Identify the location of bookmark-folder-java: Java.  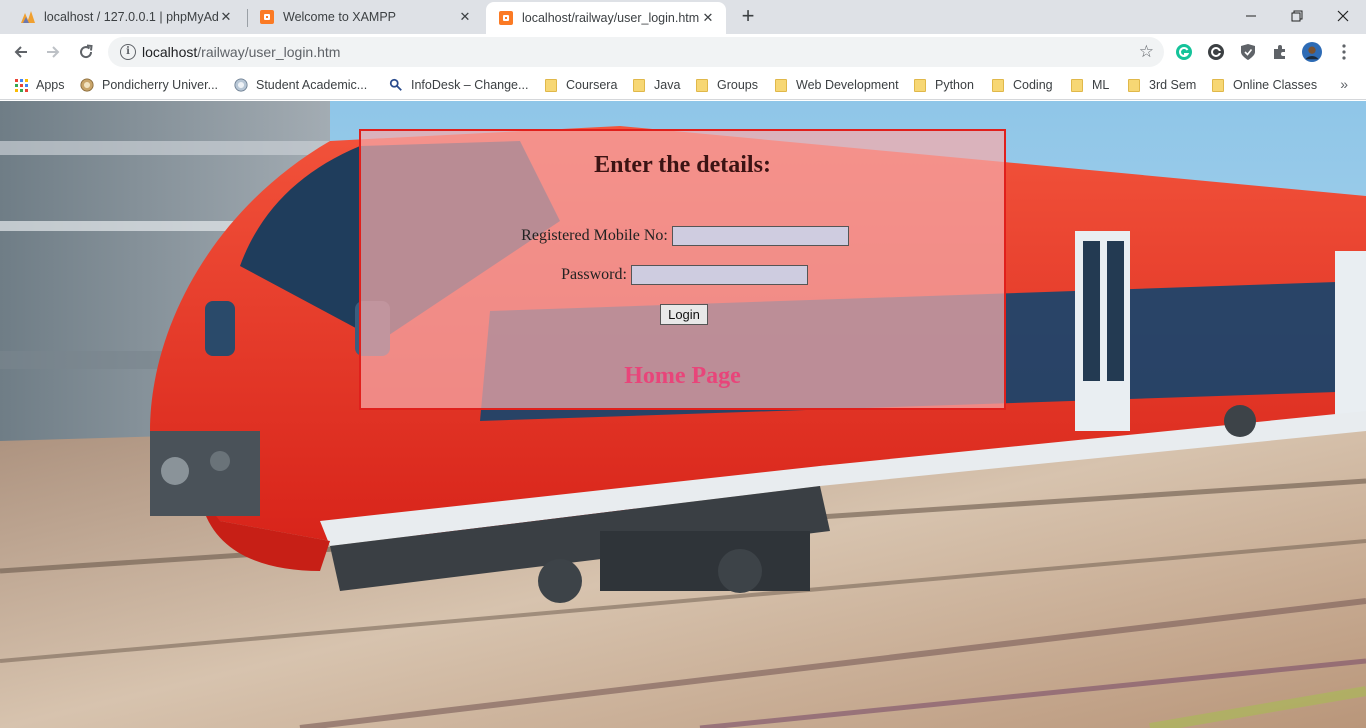
(656, 85).